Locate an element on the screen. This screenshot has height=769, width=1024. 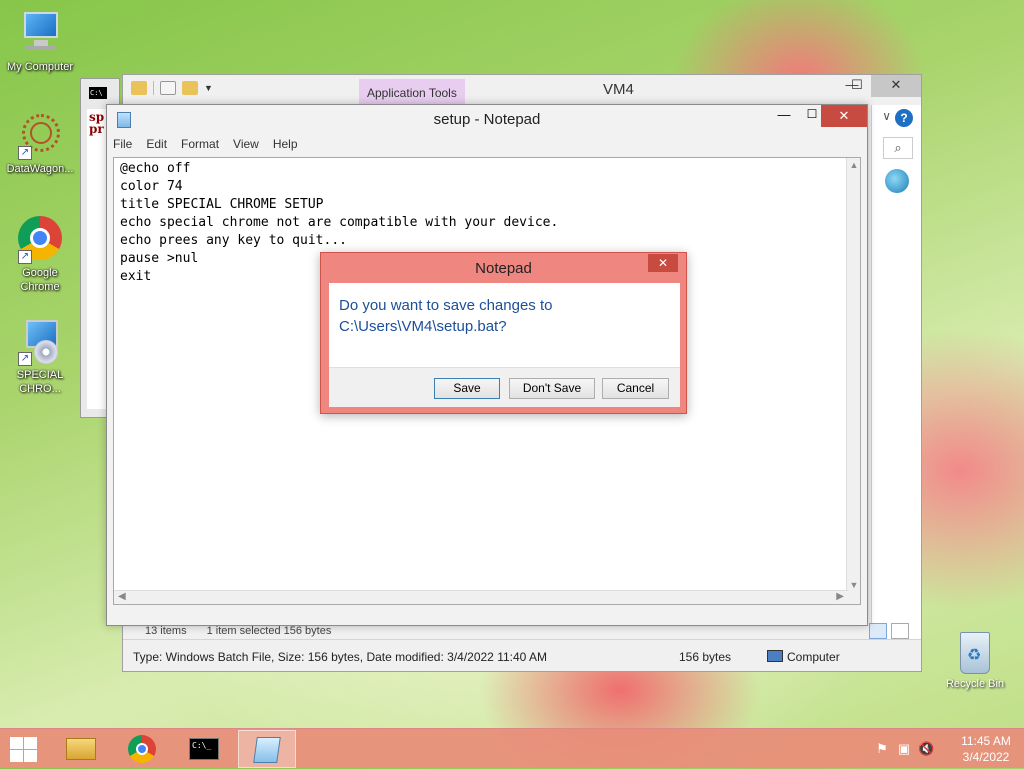
scroll-left-icon: ◀ is located at coordinates (122, 596).